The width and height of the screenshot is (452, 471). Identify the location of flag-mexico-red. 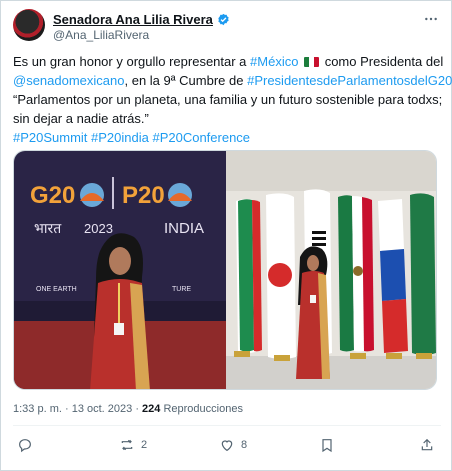
(368, 274).